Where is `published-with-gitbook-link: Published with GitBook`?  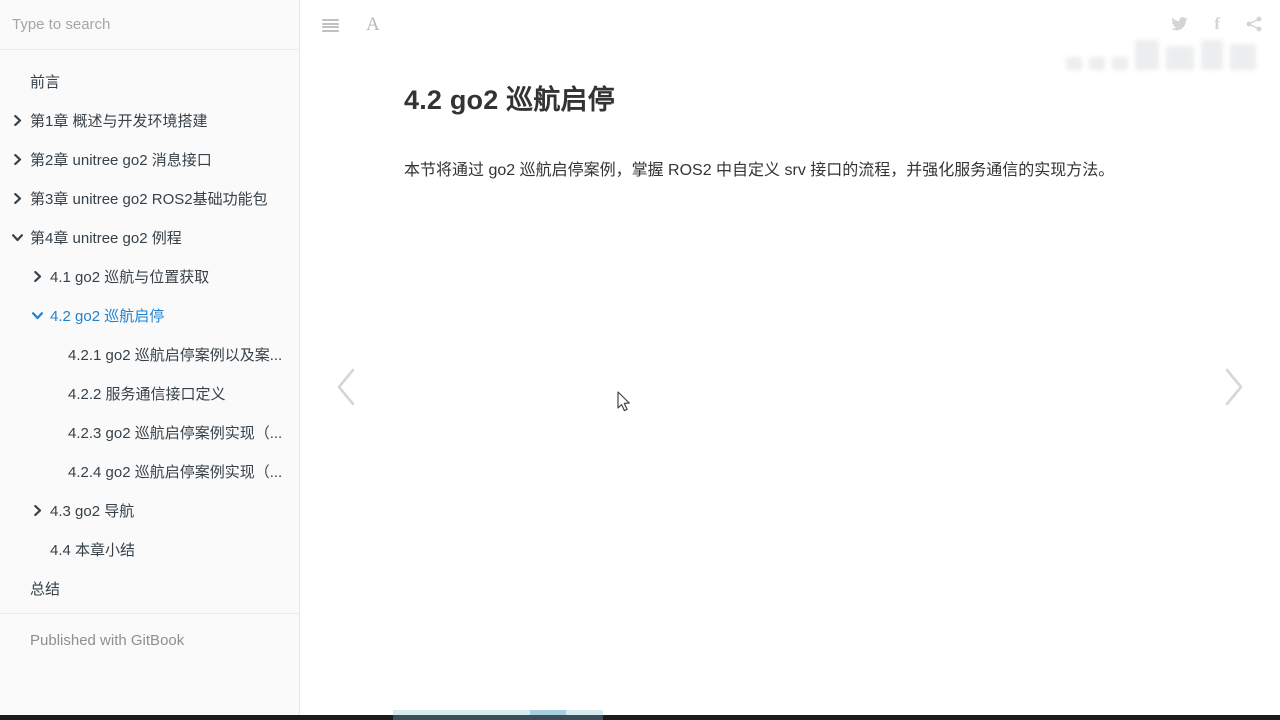
published-with-gitbook-link: Published with GitBook is located at coordinates (107, 640).